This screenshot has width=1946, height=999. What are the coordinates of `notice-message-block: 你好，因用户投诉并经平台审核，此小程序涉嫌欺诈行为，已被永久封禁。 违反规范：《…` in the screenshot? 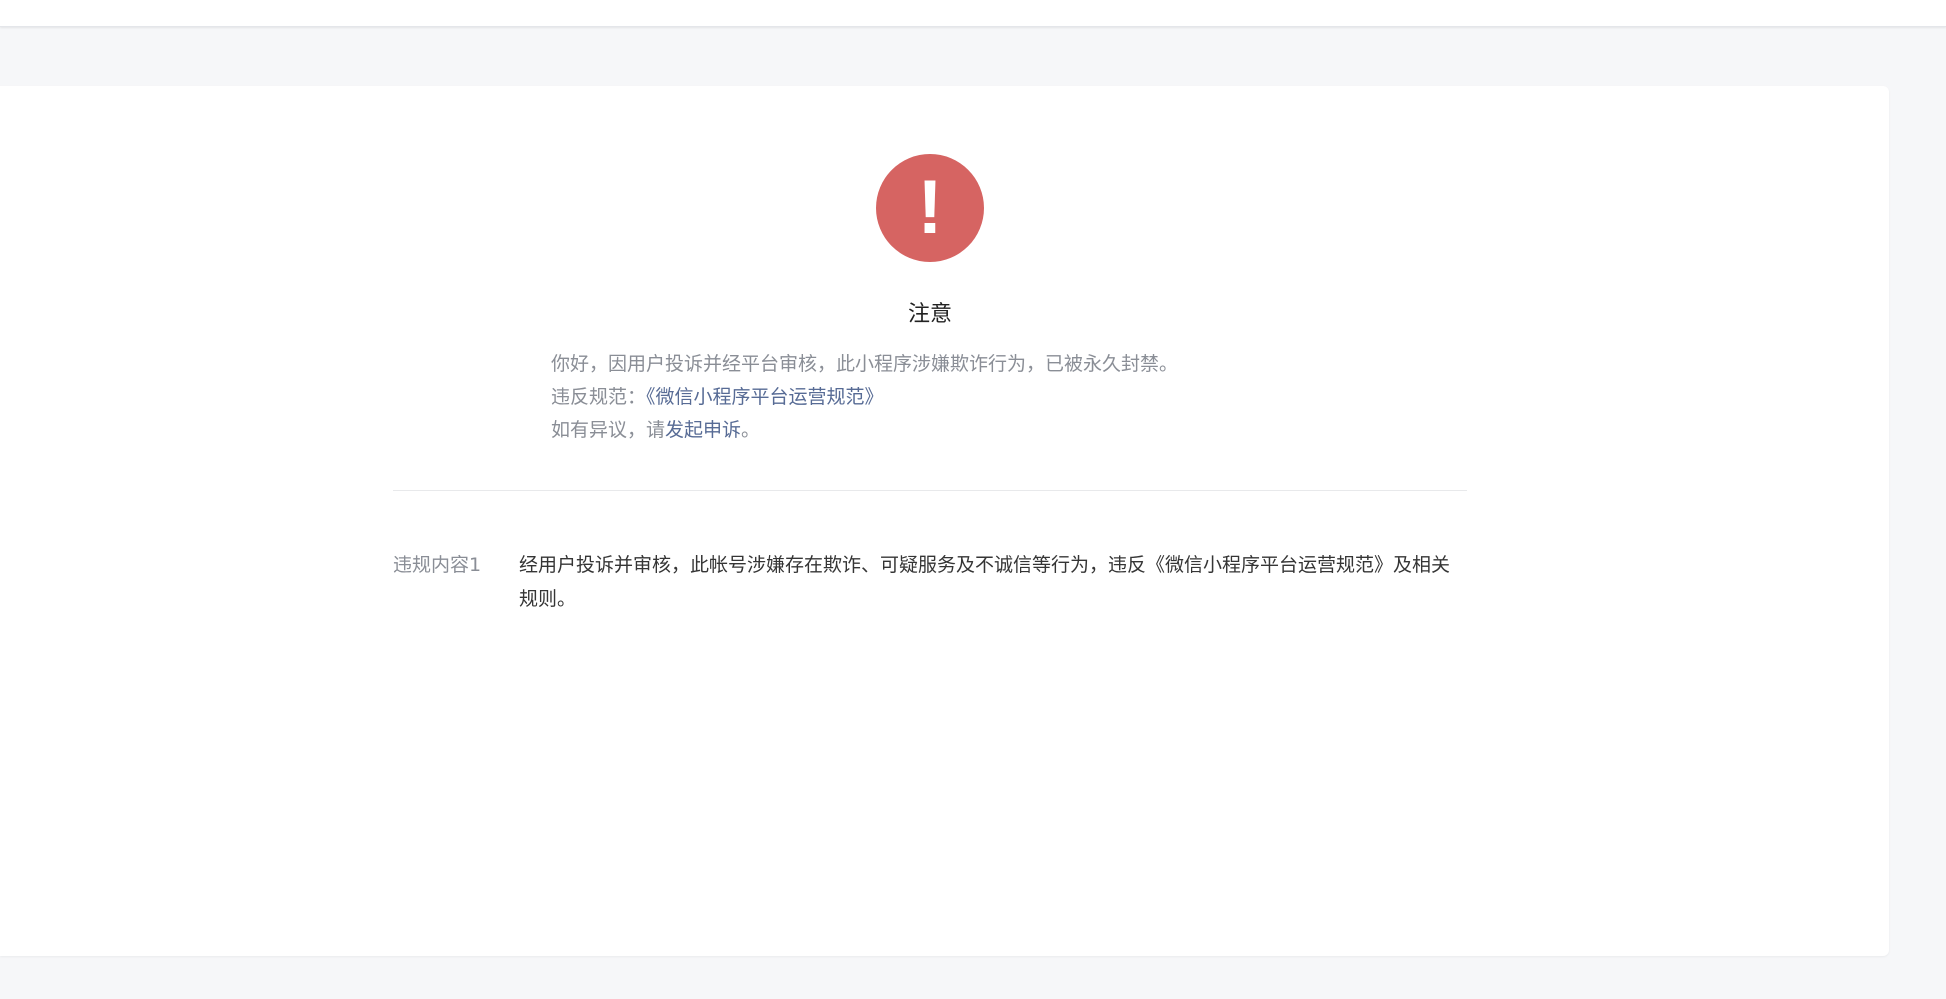 It's located at (1001, 397).